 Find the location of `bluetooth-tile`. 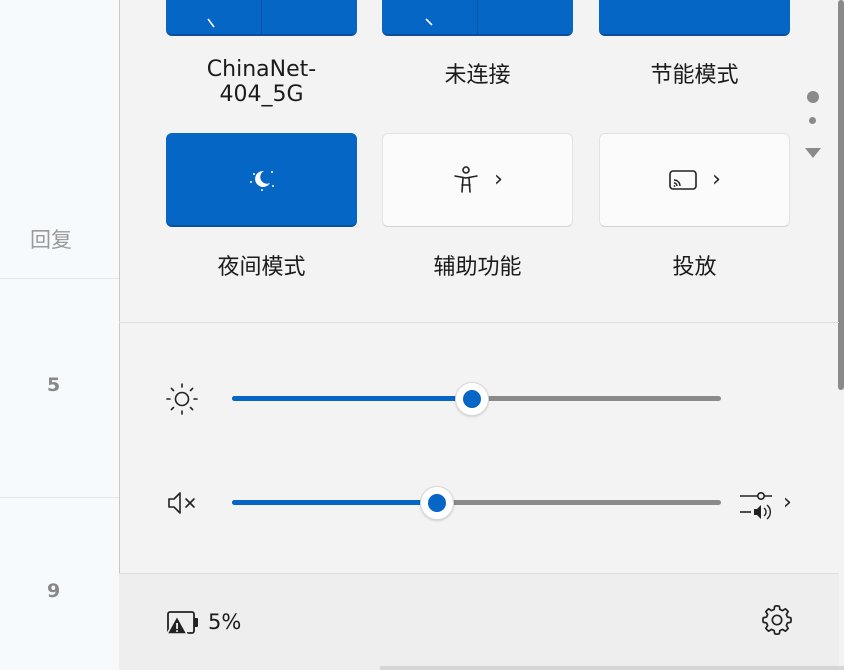

bluetooth-tile is located at coordinates (477, 18).